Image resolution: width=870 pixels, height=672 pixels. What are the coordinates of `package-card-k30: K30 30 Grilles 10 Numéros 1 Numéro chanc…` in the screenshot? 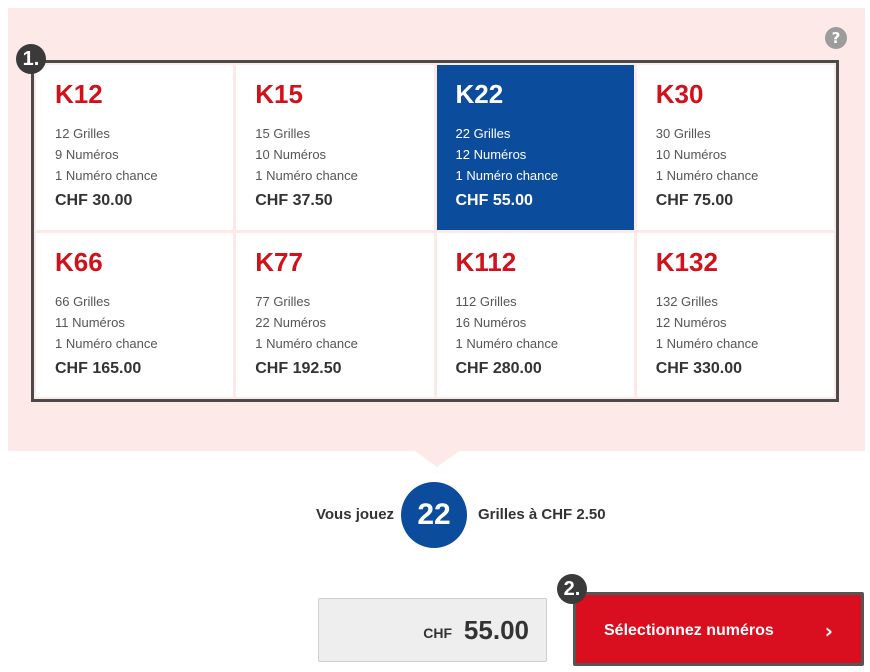 It's located at (735, 147).